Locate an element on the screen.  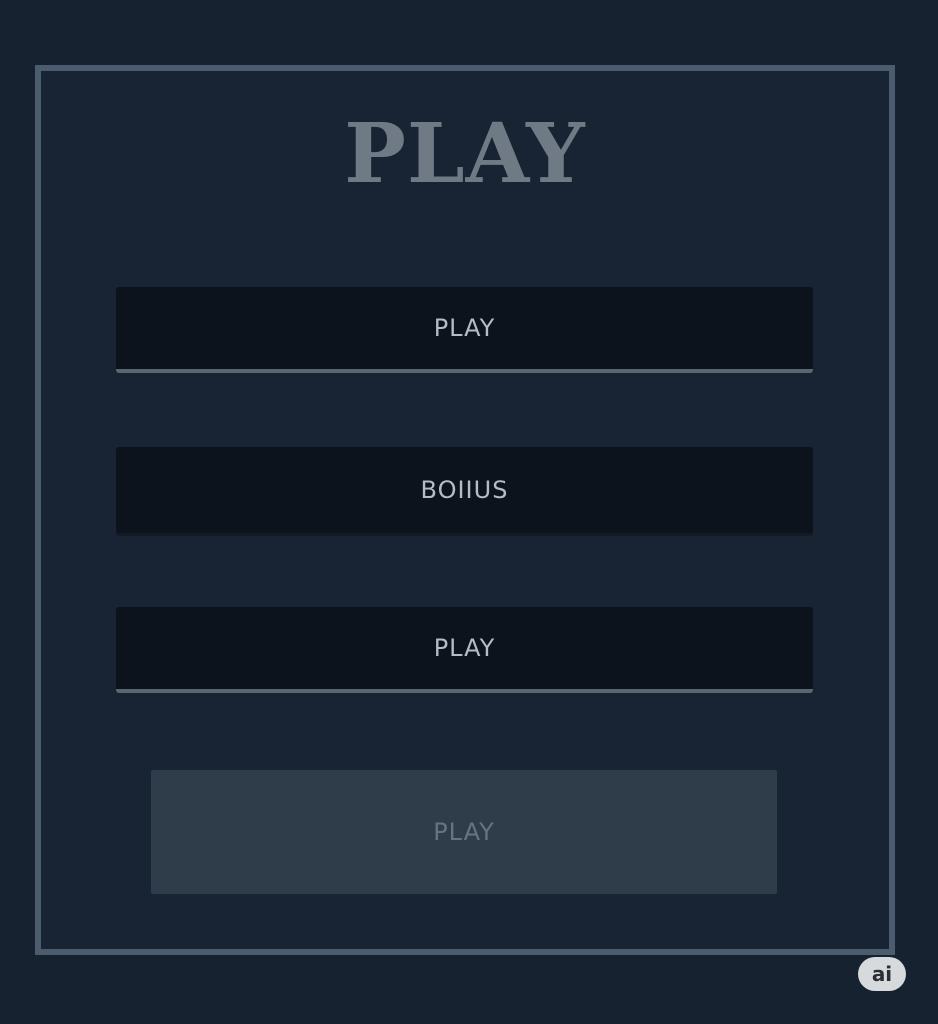
ai-badge: ai is located at coordinates (882, 974).